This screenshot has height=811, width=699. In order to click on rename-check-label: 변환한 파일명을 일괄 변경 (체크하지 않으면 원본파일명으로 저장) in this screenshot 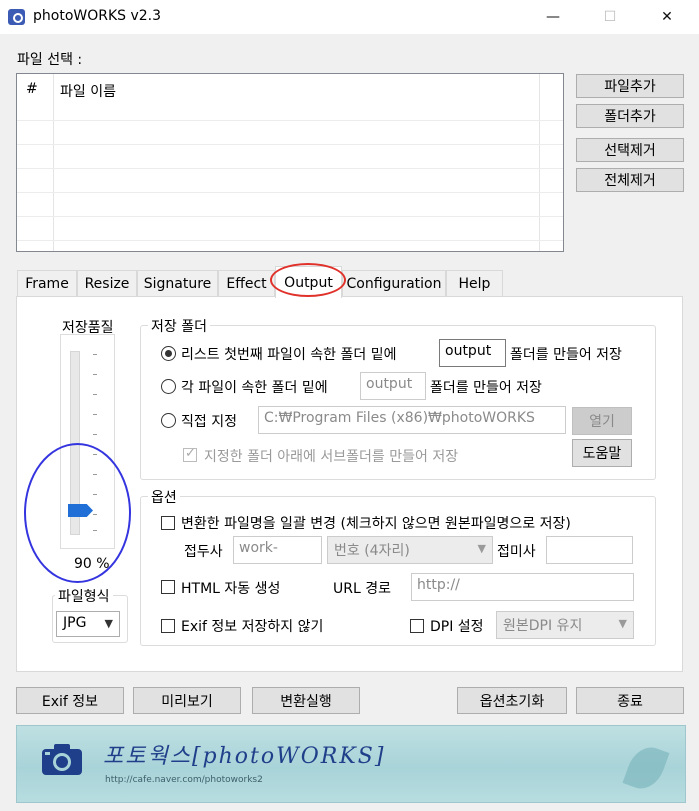, I will do `click(376, 523)`.